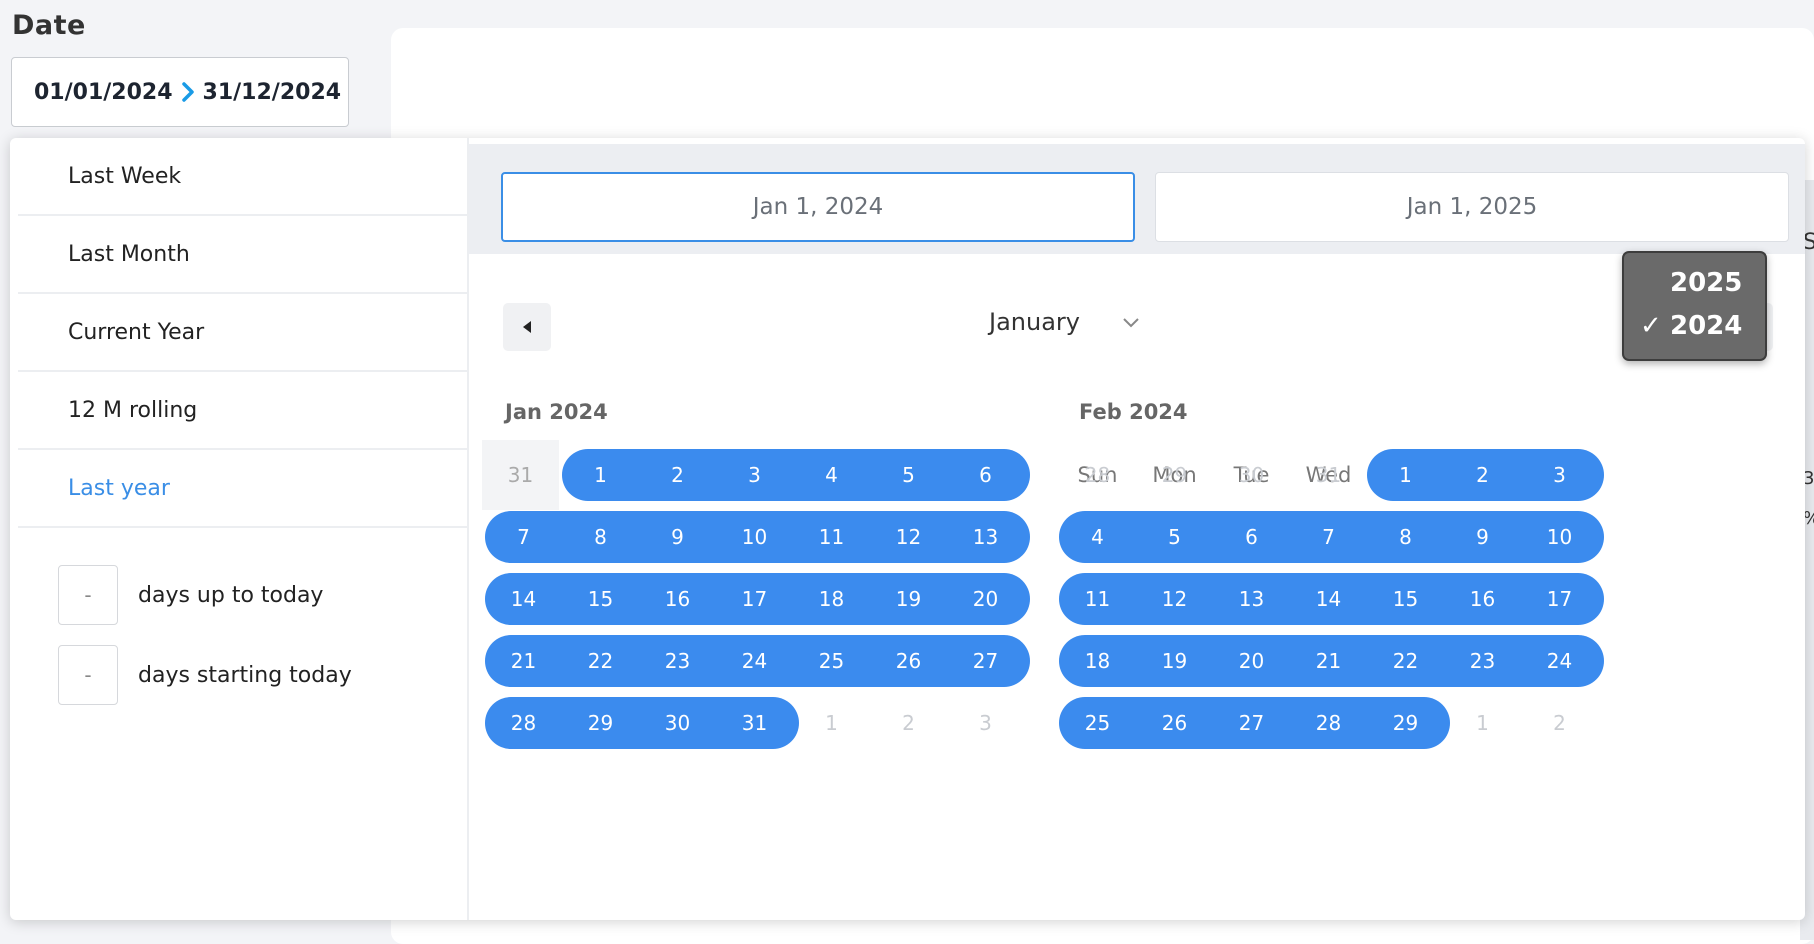 This screenshot has width=1814, height=944. Describe the element at coordinates (1472, 207) in the screenshot. I see `end-date-input: Jan 1, 2025` at that location.